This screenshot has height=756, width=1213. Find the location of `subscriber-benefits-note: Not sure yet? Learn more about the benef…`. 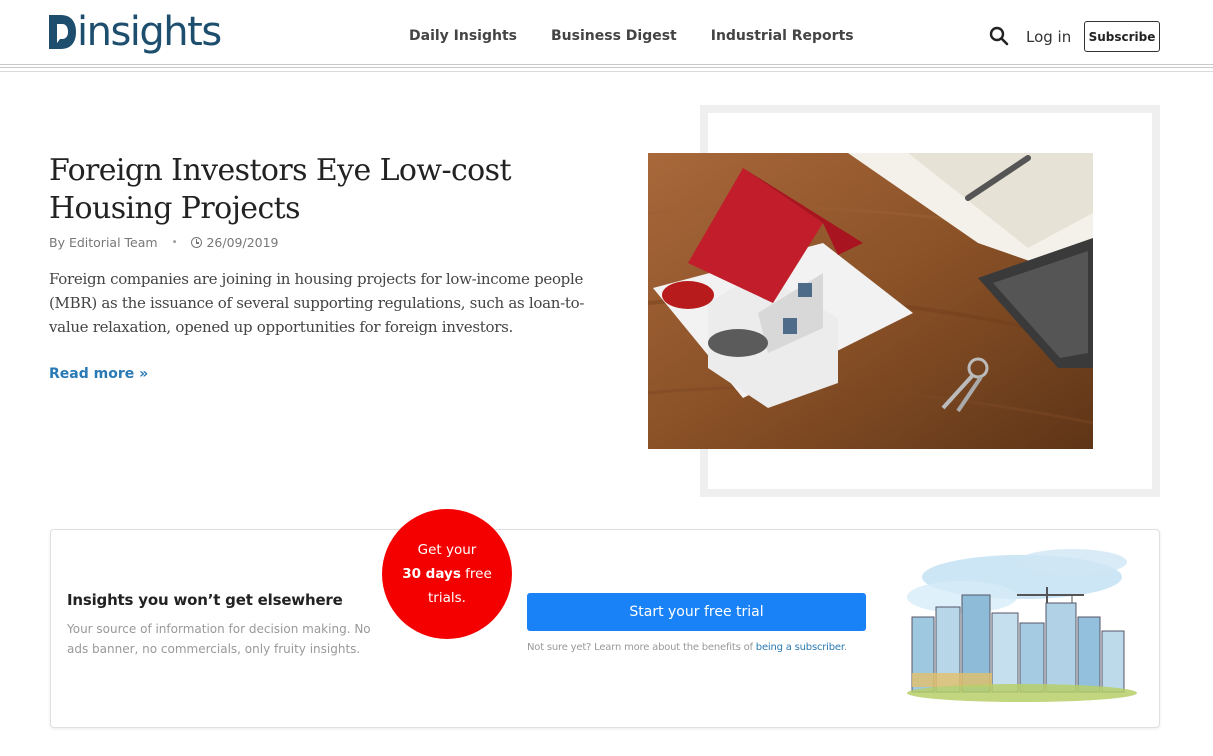

subscriber-benefits-note: Not sure yet? Learn more about the benef… is located at coordinates (707, 647).